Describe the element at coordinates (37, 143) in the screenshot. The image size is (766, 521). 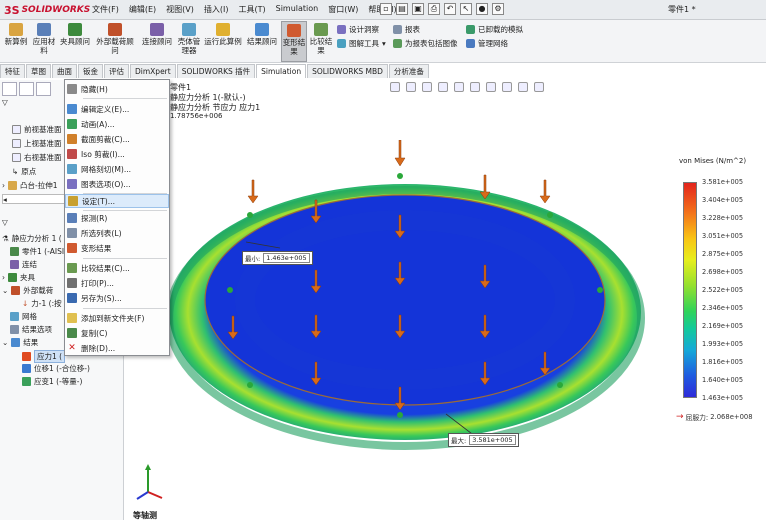
I see `tree-top-plane: 上视基准面` at that location.